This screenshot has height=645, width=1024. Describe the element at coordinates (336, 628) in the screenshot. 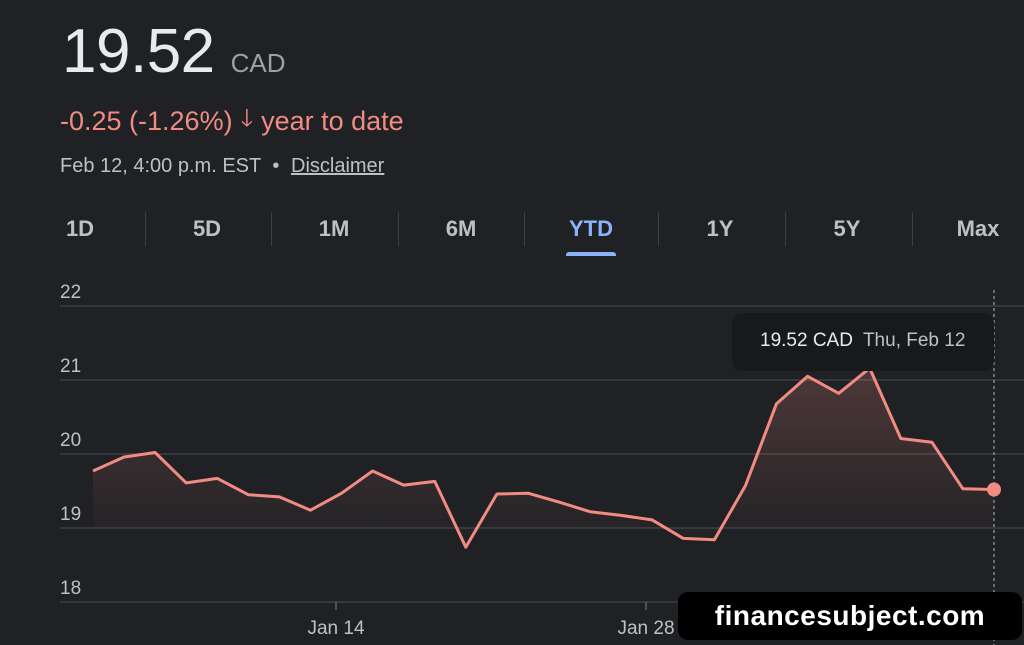

I see `x-tick-label: Jan 14` at that location.